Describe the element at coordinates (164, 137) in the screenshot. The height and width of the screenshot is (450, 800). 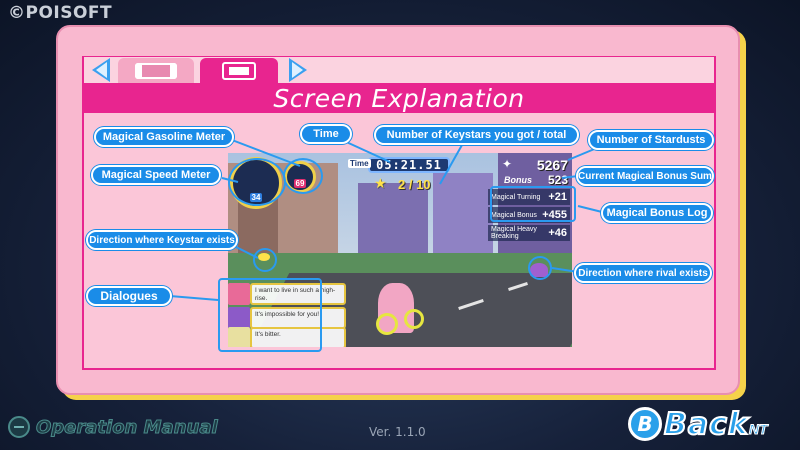
I see `label-gasoline-meter: Magical Gasoline Meter` at that location.